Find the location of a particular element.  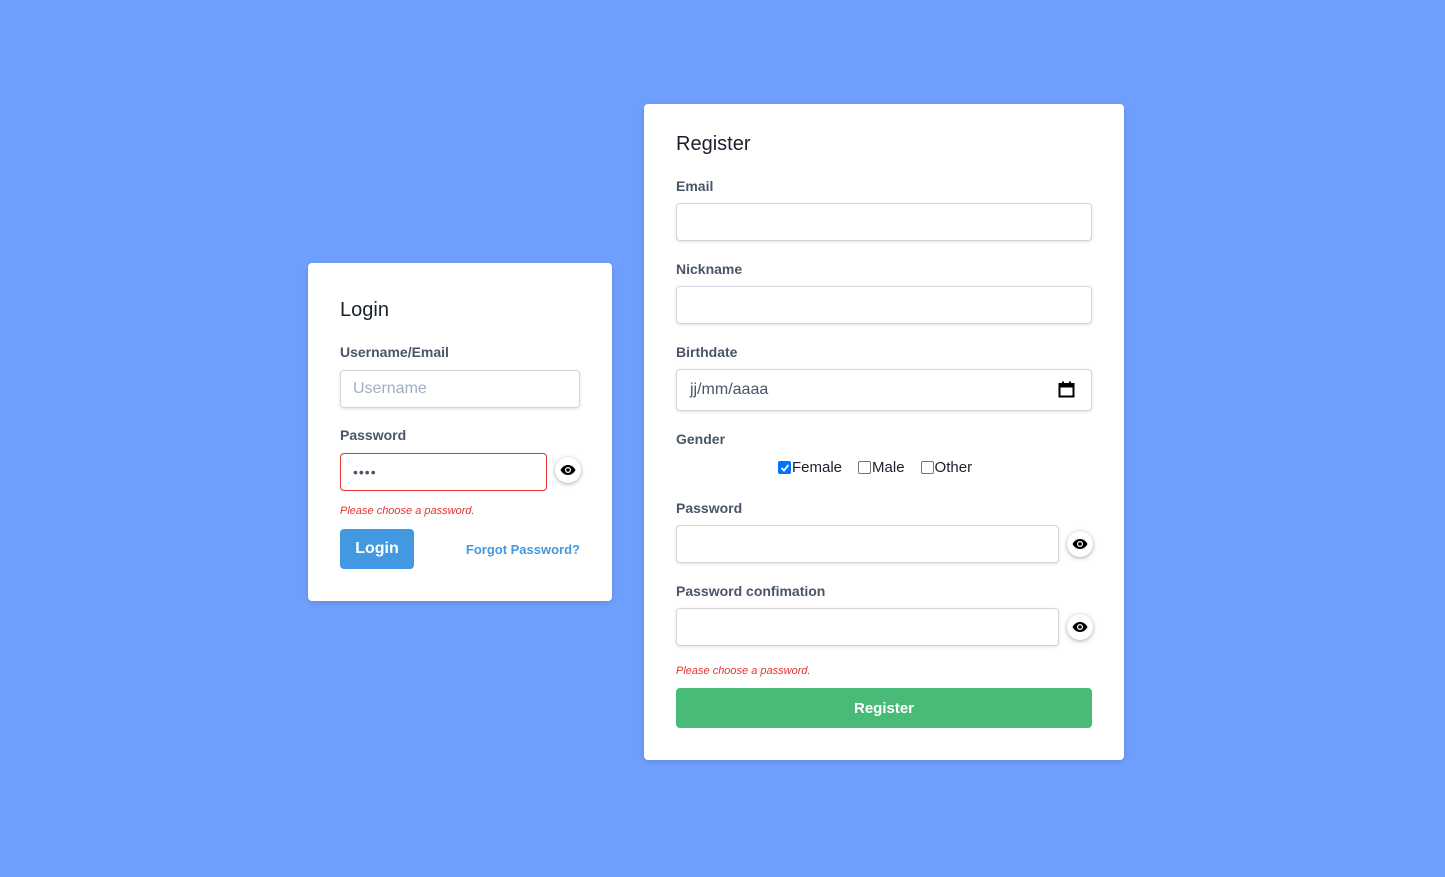

gender-option-label: Female is located at coordinates (817, 467).